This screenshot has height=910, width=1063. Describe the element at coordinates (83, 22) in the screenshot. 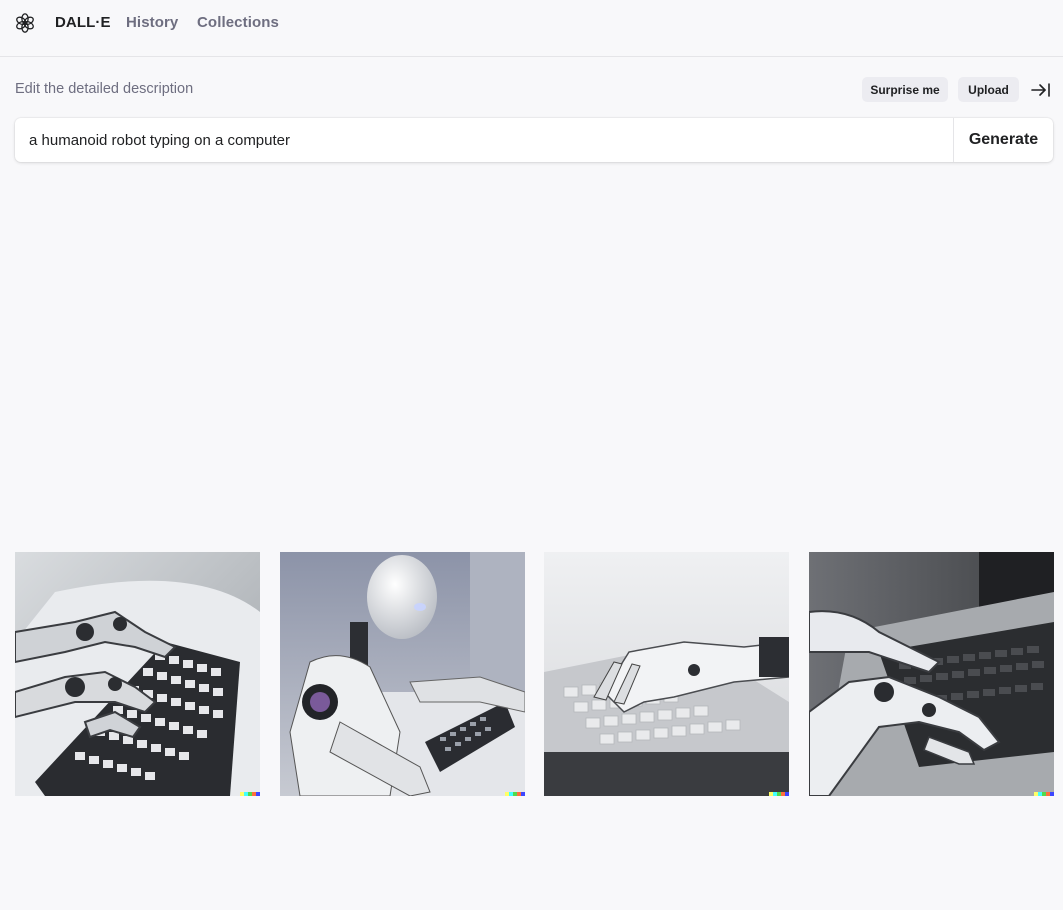

I see `nav-dalle-link: DALL·E` at that location.